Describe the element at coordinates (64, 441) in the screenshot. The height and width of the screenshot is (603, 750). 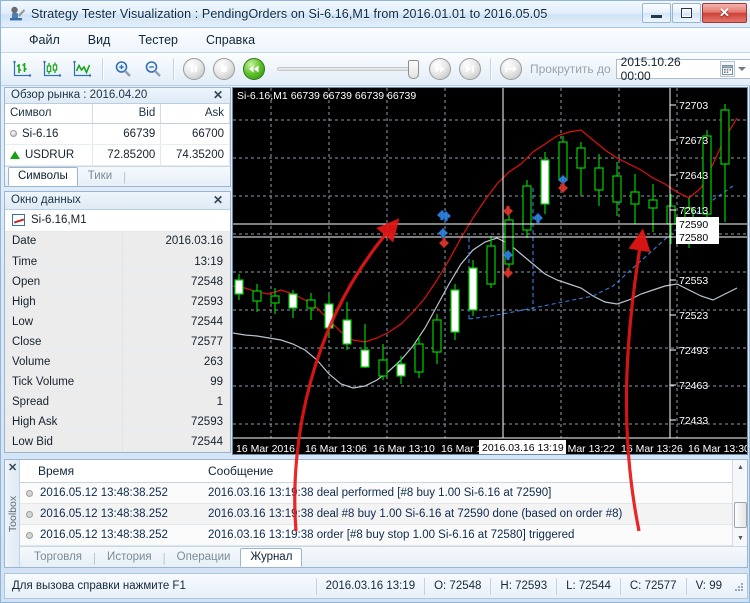
I see `data-key: Low Bid` at that location.